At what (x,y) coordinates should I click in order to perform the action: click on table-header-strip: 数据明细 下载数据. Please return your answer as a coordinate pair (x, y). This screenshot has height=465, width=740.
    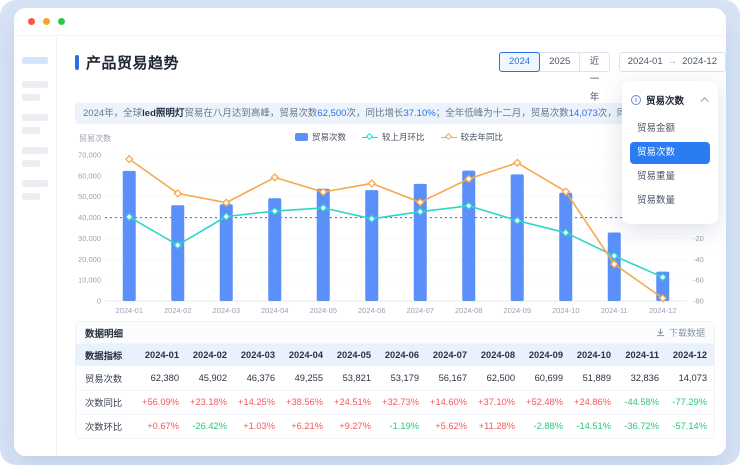
    Looking at the image, I should click on (395, 333).